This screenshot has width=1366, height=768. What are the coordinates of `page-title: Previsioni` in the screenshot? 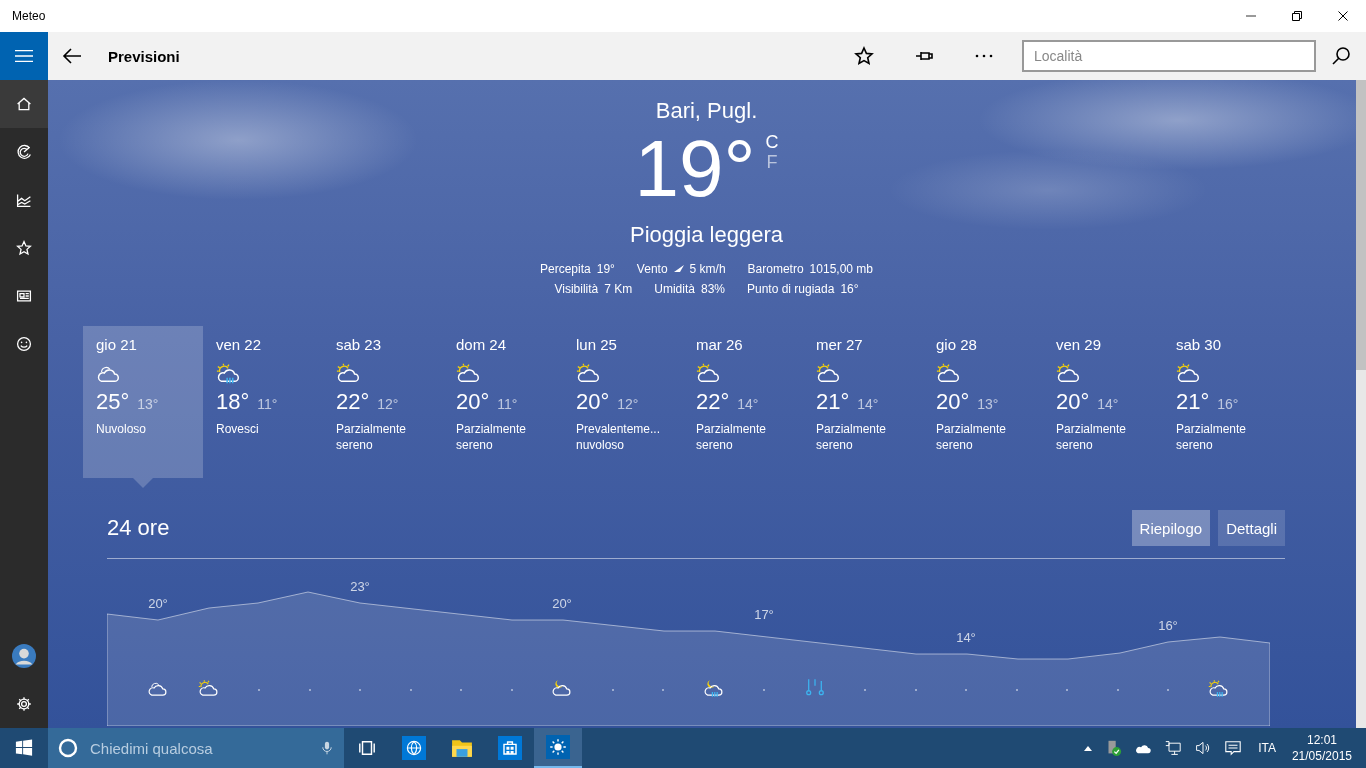 It's located at (144, 56).